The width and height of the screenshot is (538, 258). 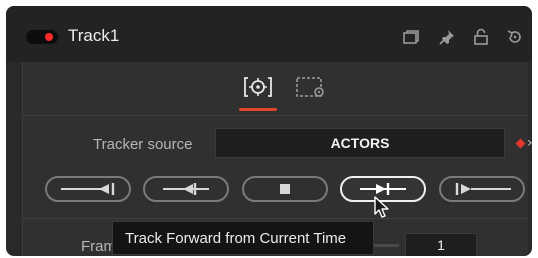 What do you see at coordinates (49, 37) in the screenshot?
I see `toggle-dot-icon` at bounding box center [49, 37].